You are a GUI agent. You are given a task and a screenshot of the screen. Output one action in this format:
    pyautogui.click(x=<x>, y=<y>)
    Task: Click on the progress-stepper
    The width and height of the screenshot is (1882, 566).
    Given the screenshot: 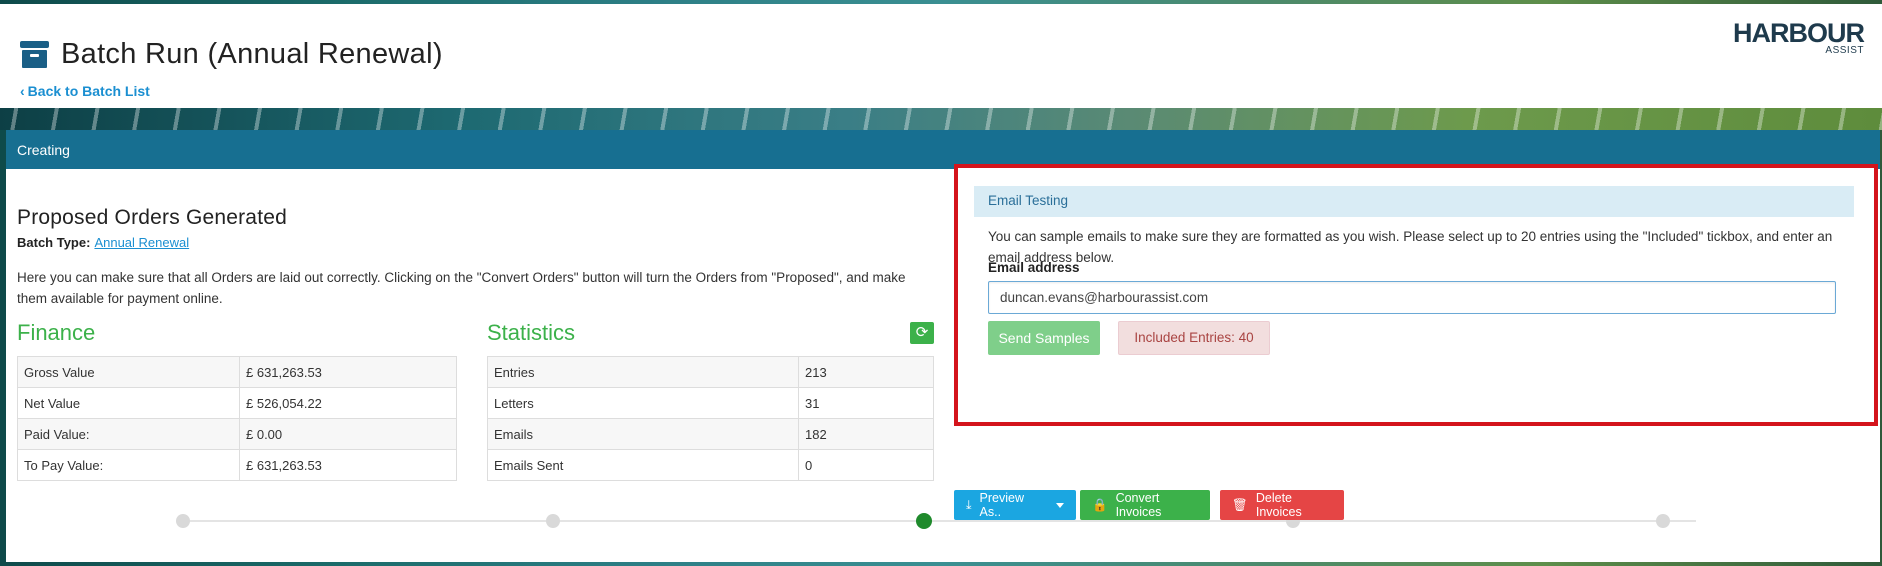 What is the action you would take?
    pyautogui.click(x=936, y=521)
    